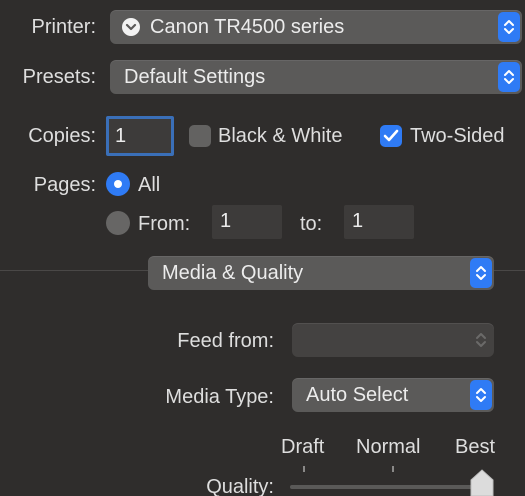  What do you see at coordinates (509, 77) in the screenshot?
I see `presets-chevron-icon` at bounding box center [509, 77].